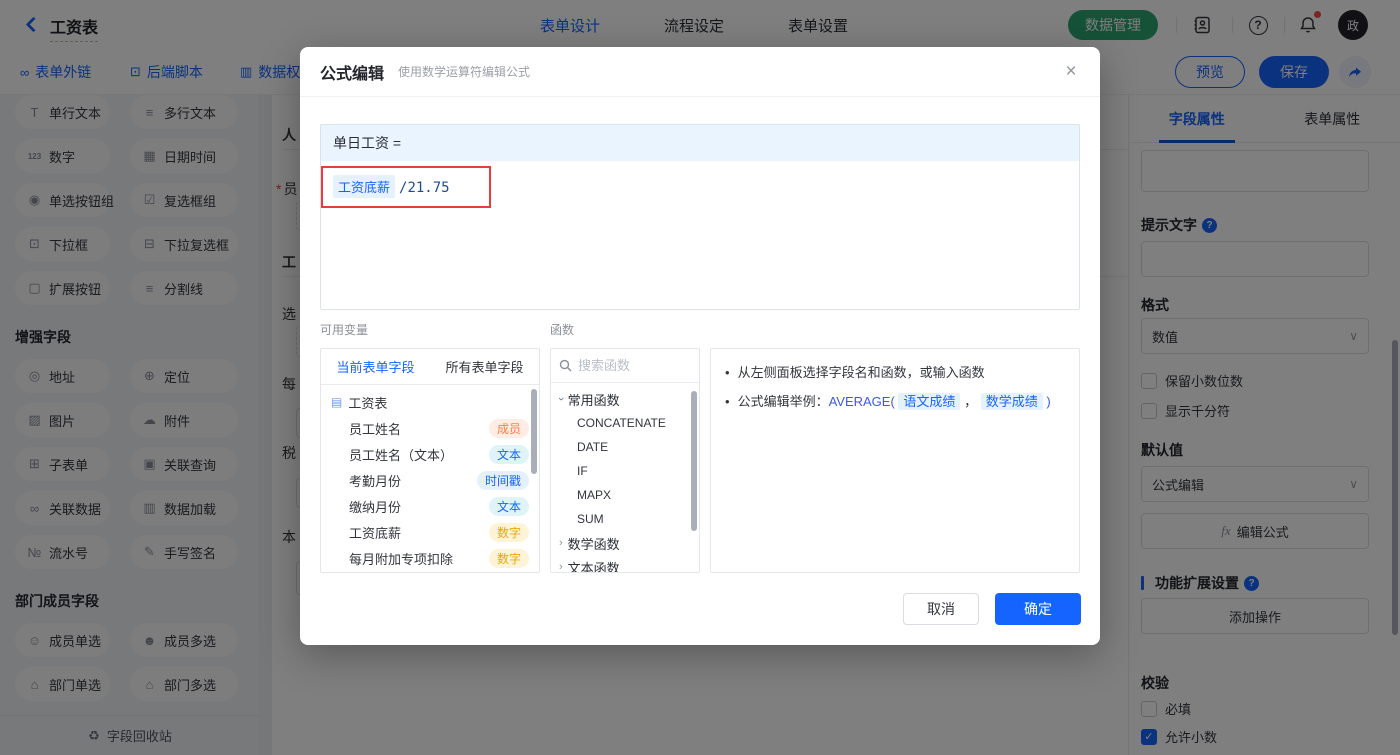 This screenshot has height=755, width=1400. What do you see at coordinates (700, 72) in the screenshot?
I see `modal-header: 公式编辑 使用数学运算符编辑公式` at bounding box center [700, 72].